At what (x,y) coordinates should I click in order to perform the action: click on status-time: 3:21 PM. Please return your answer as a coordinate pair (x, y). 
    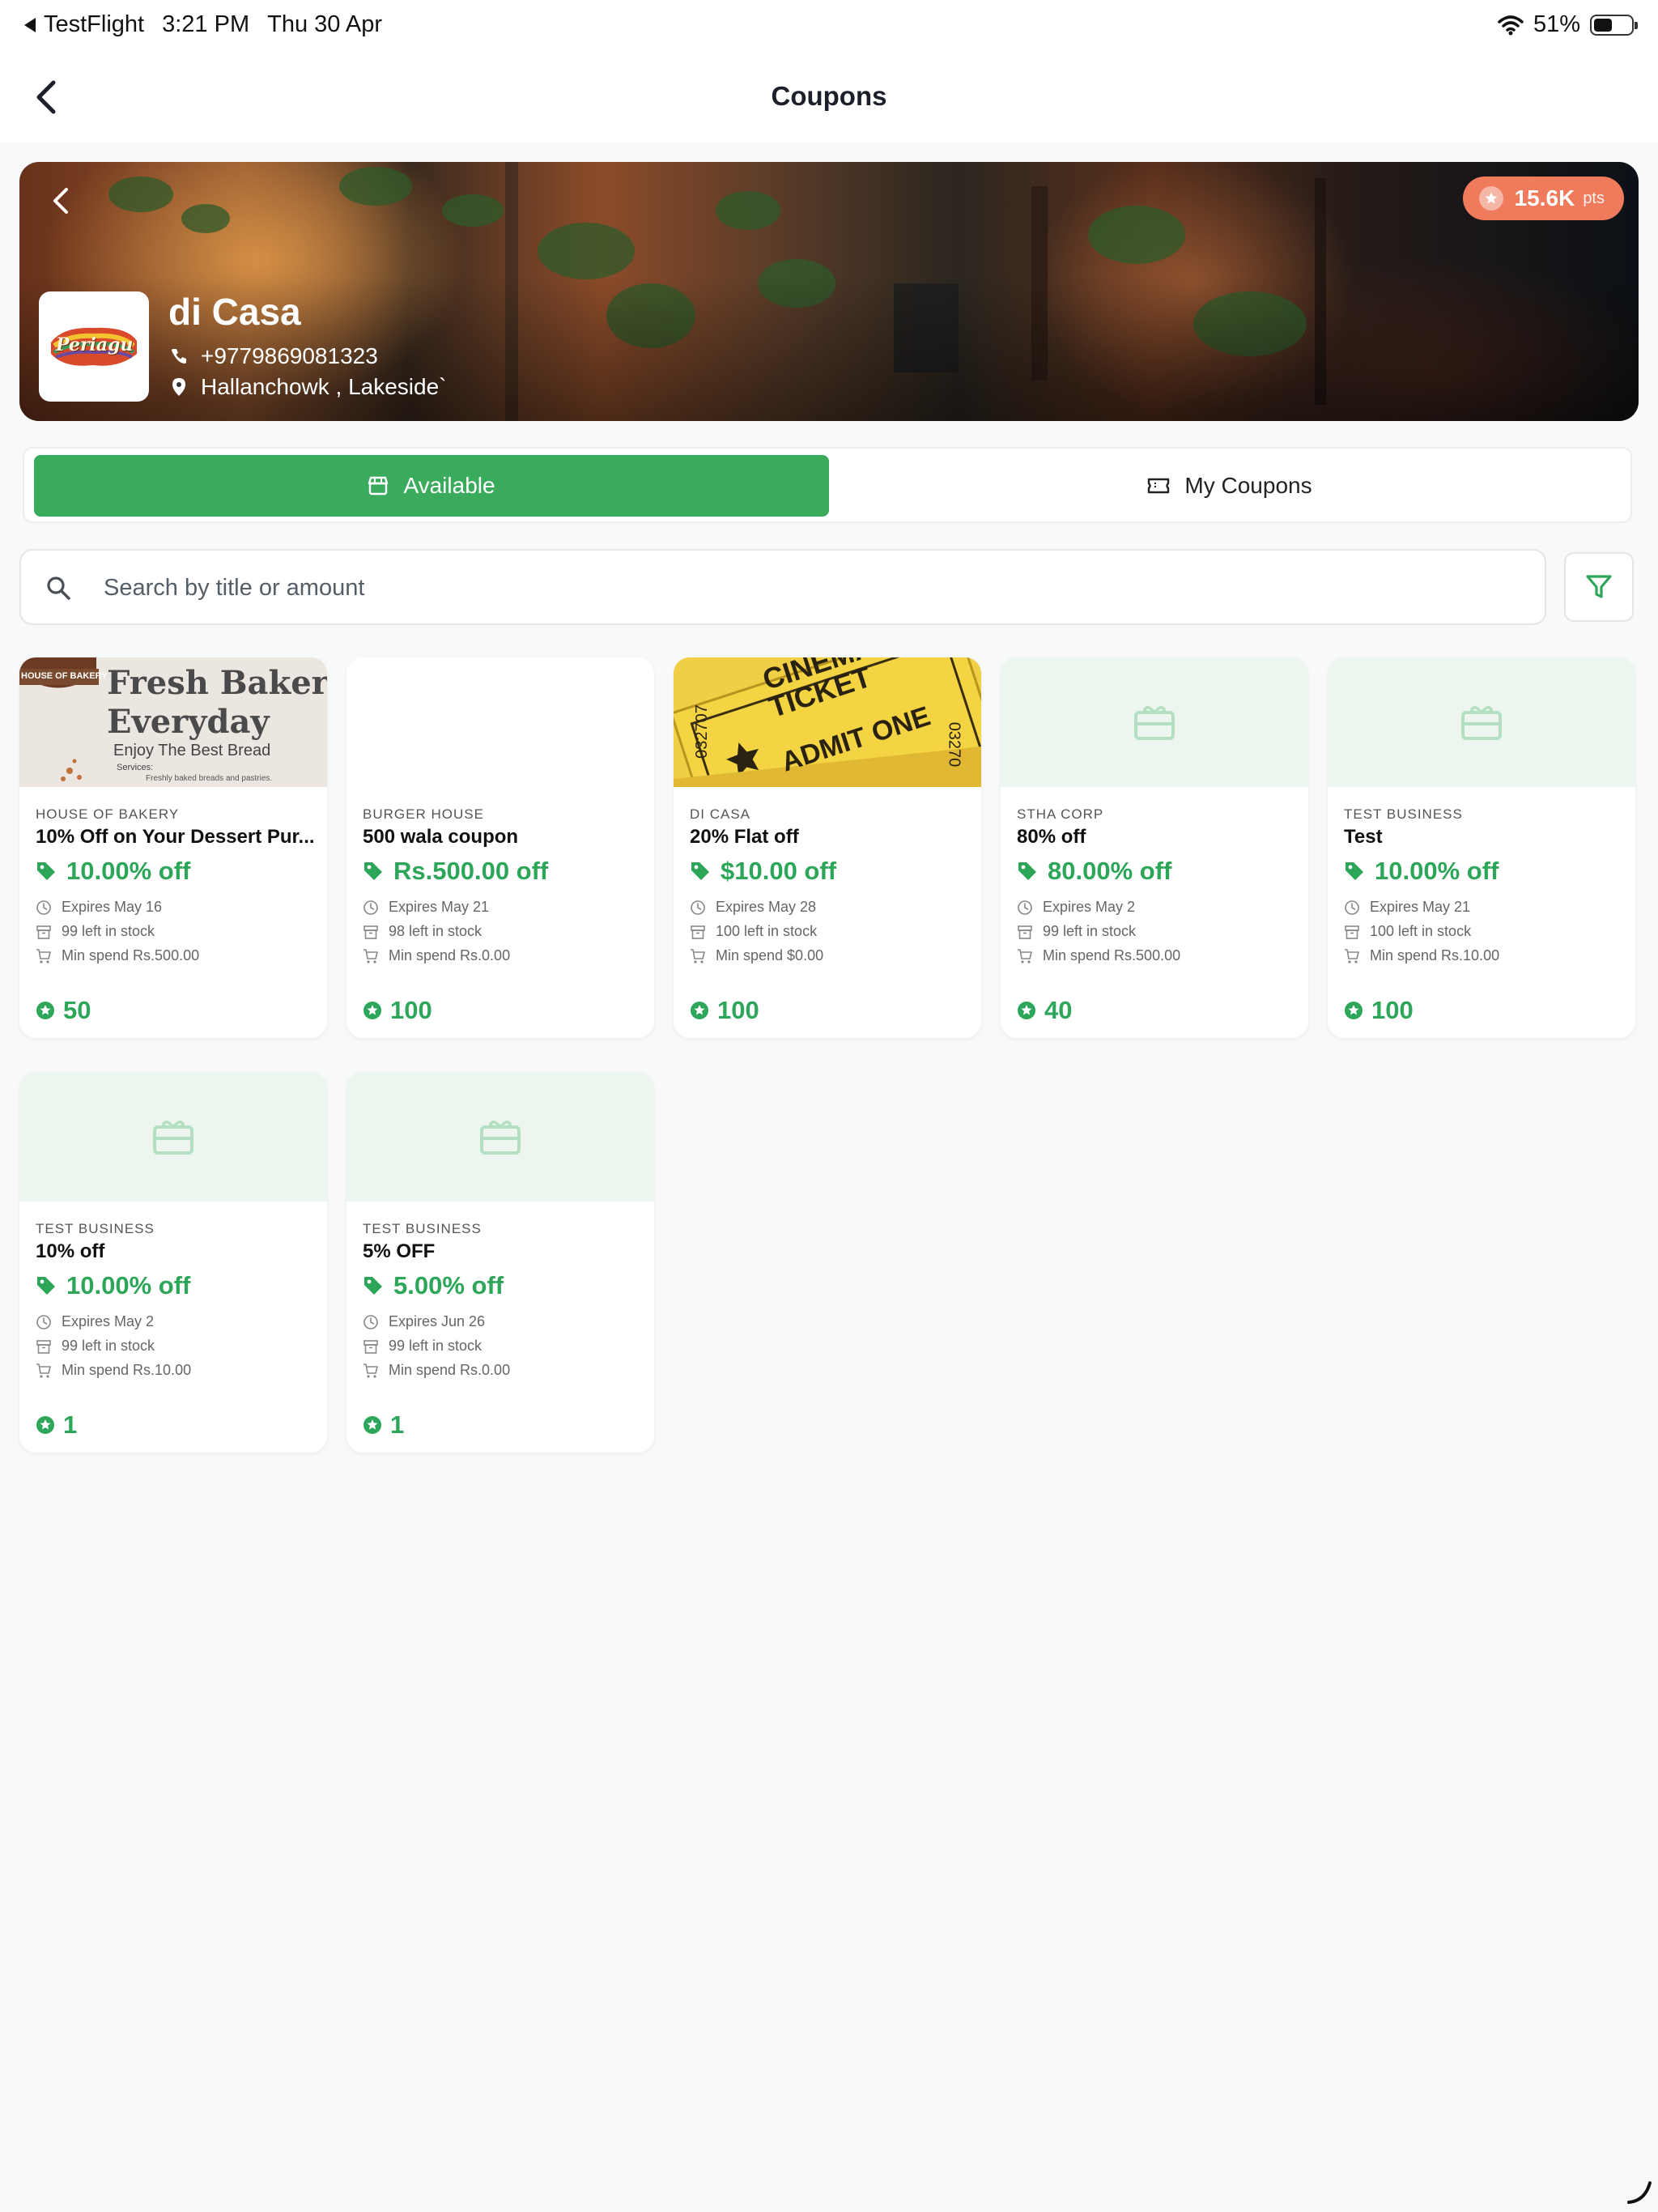
    Looking at the image, I should click on (206, 24).